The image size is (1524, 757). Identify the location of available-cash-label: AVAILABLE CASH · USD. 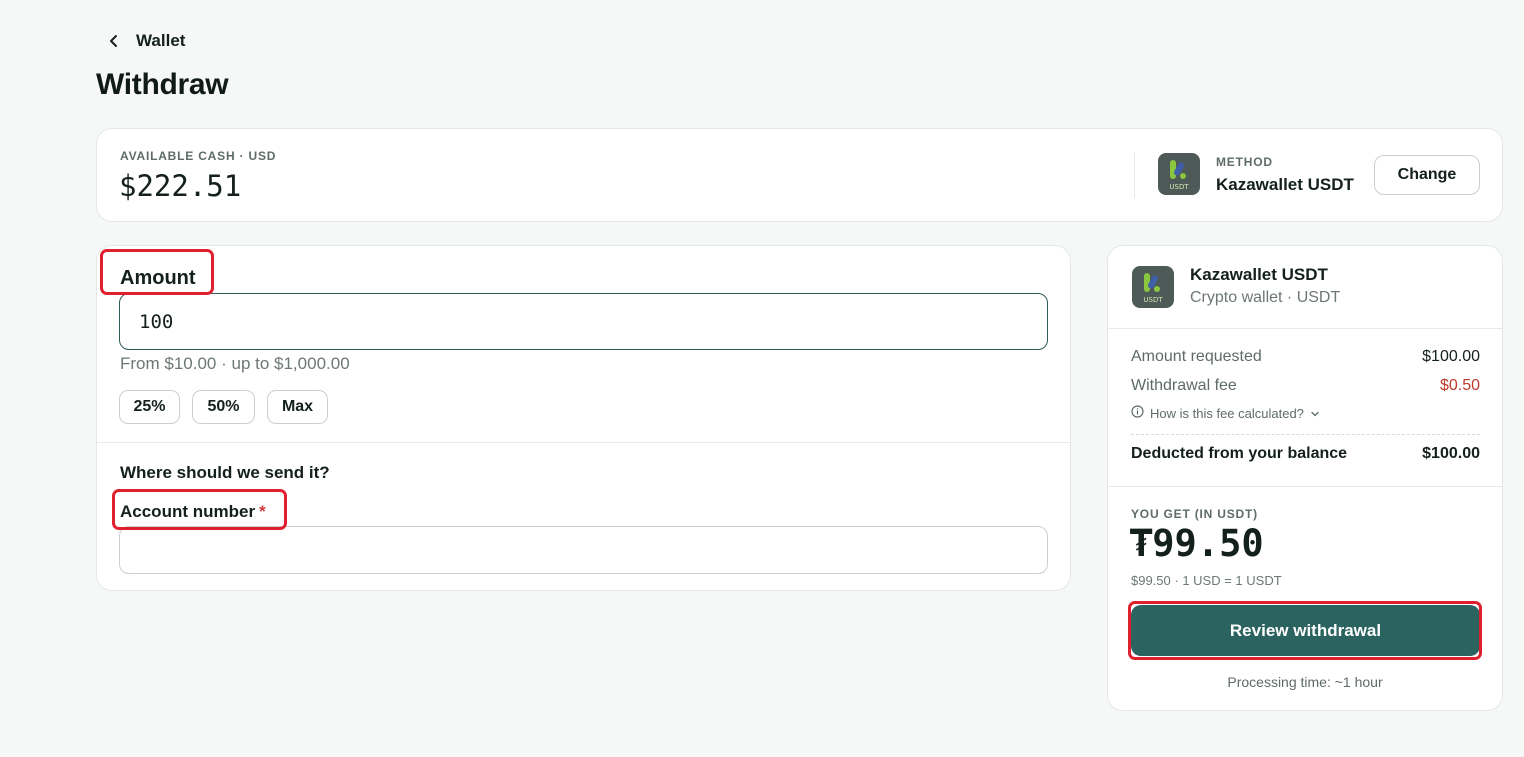
(198, 156).